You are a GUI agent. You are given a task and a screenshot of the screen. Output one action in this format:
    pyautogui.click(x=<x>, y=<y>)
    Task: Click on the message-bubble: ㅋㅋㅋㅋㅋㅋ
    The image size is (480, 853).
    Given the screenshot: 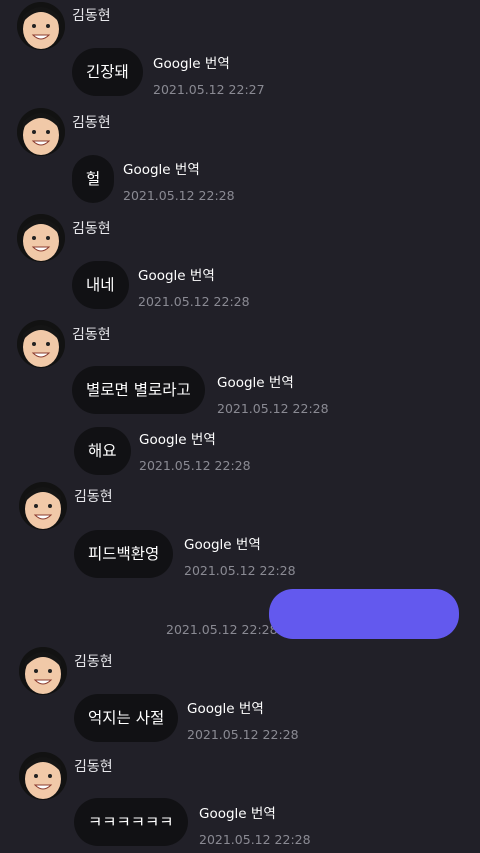 What is the action you would take?
    pyautogui.click(x=131, y=822)
    